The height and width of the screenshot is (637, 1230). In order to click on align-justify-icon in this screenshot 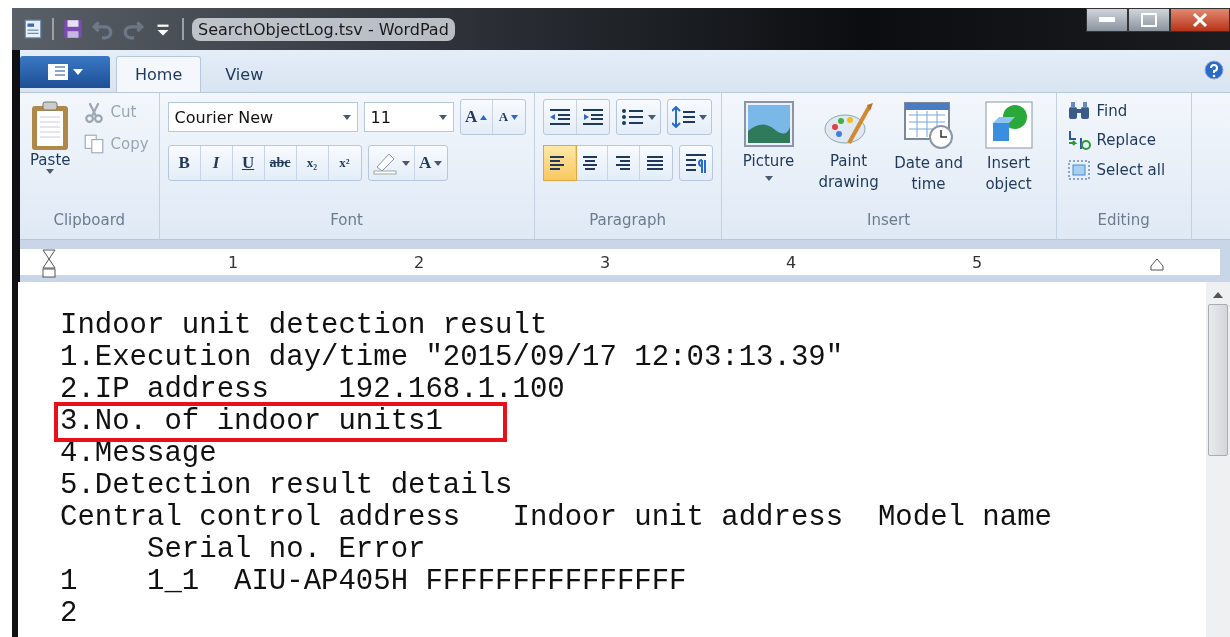, I will do `click(655, 163)`.